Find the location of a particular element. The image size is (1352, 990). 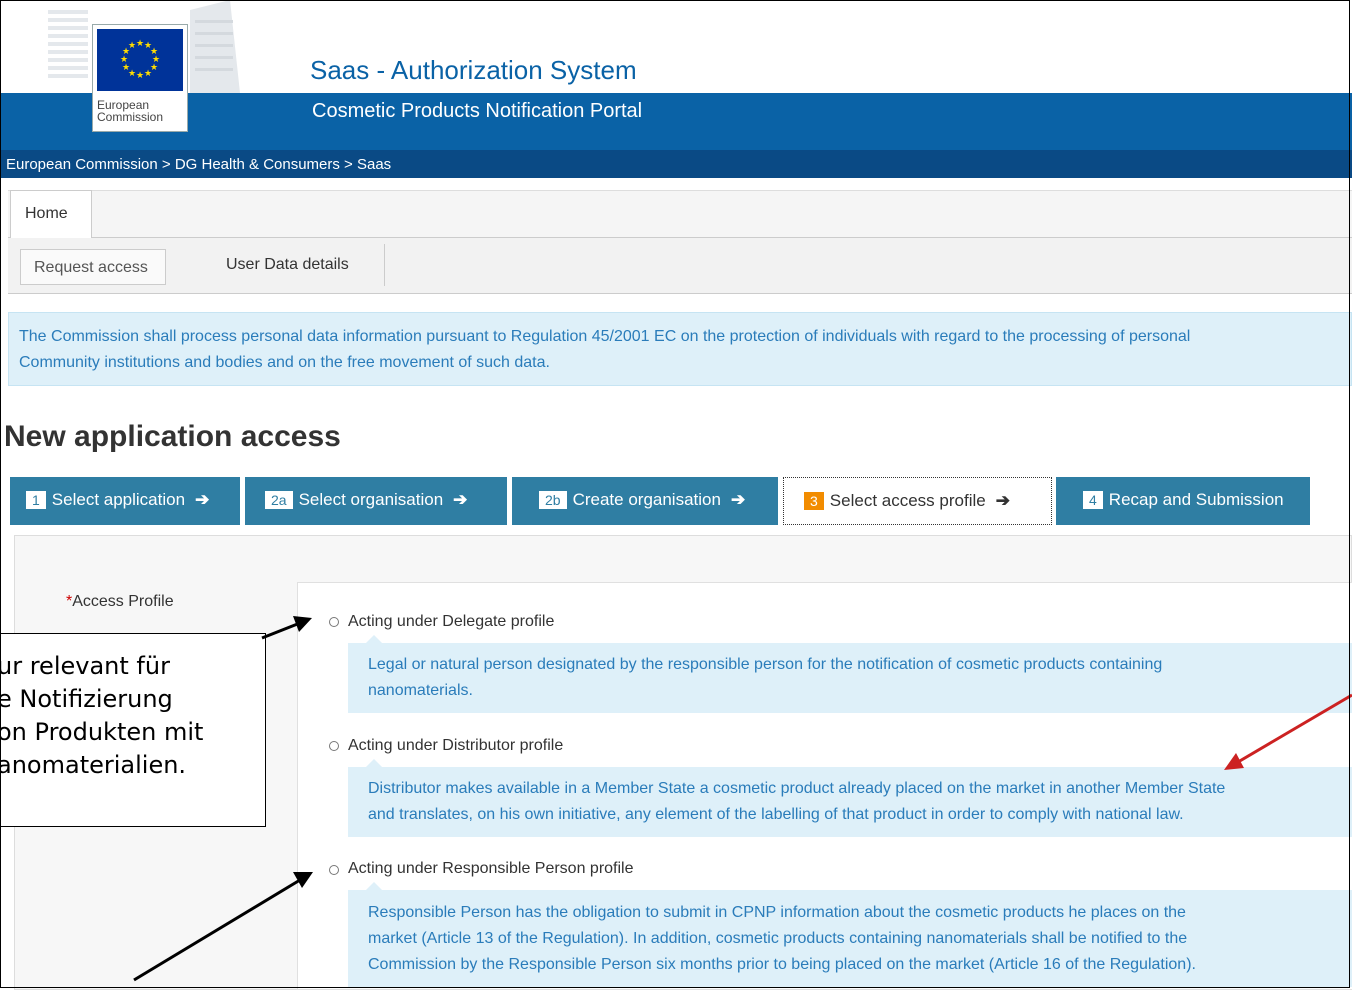

red-arrow-to-distributor is located at coordinates (1294, 728).